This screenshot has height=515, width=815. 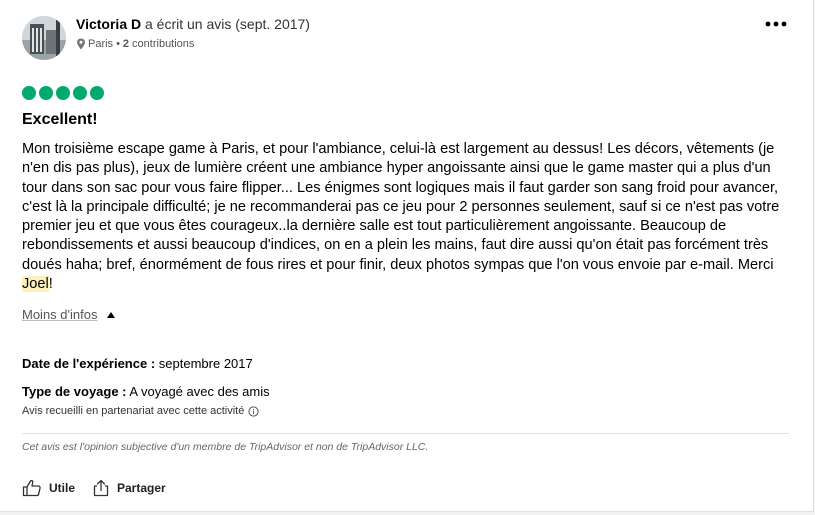 I want to click on helpful-label: Utile, so click(x=62, y=488).